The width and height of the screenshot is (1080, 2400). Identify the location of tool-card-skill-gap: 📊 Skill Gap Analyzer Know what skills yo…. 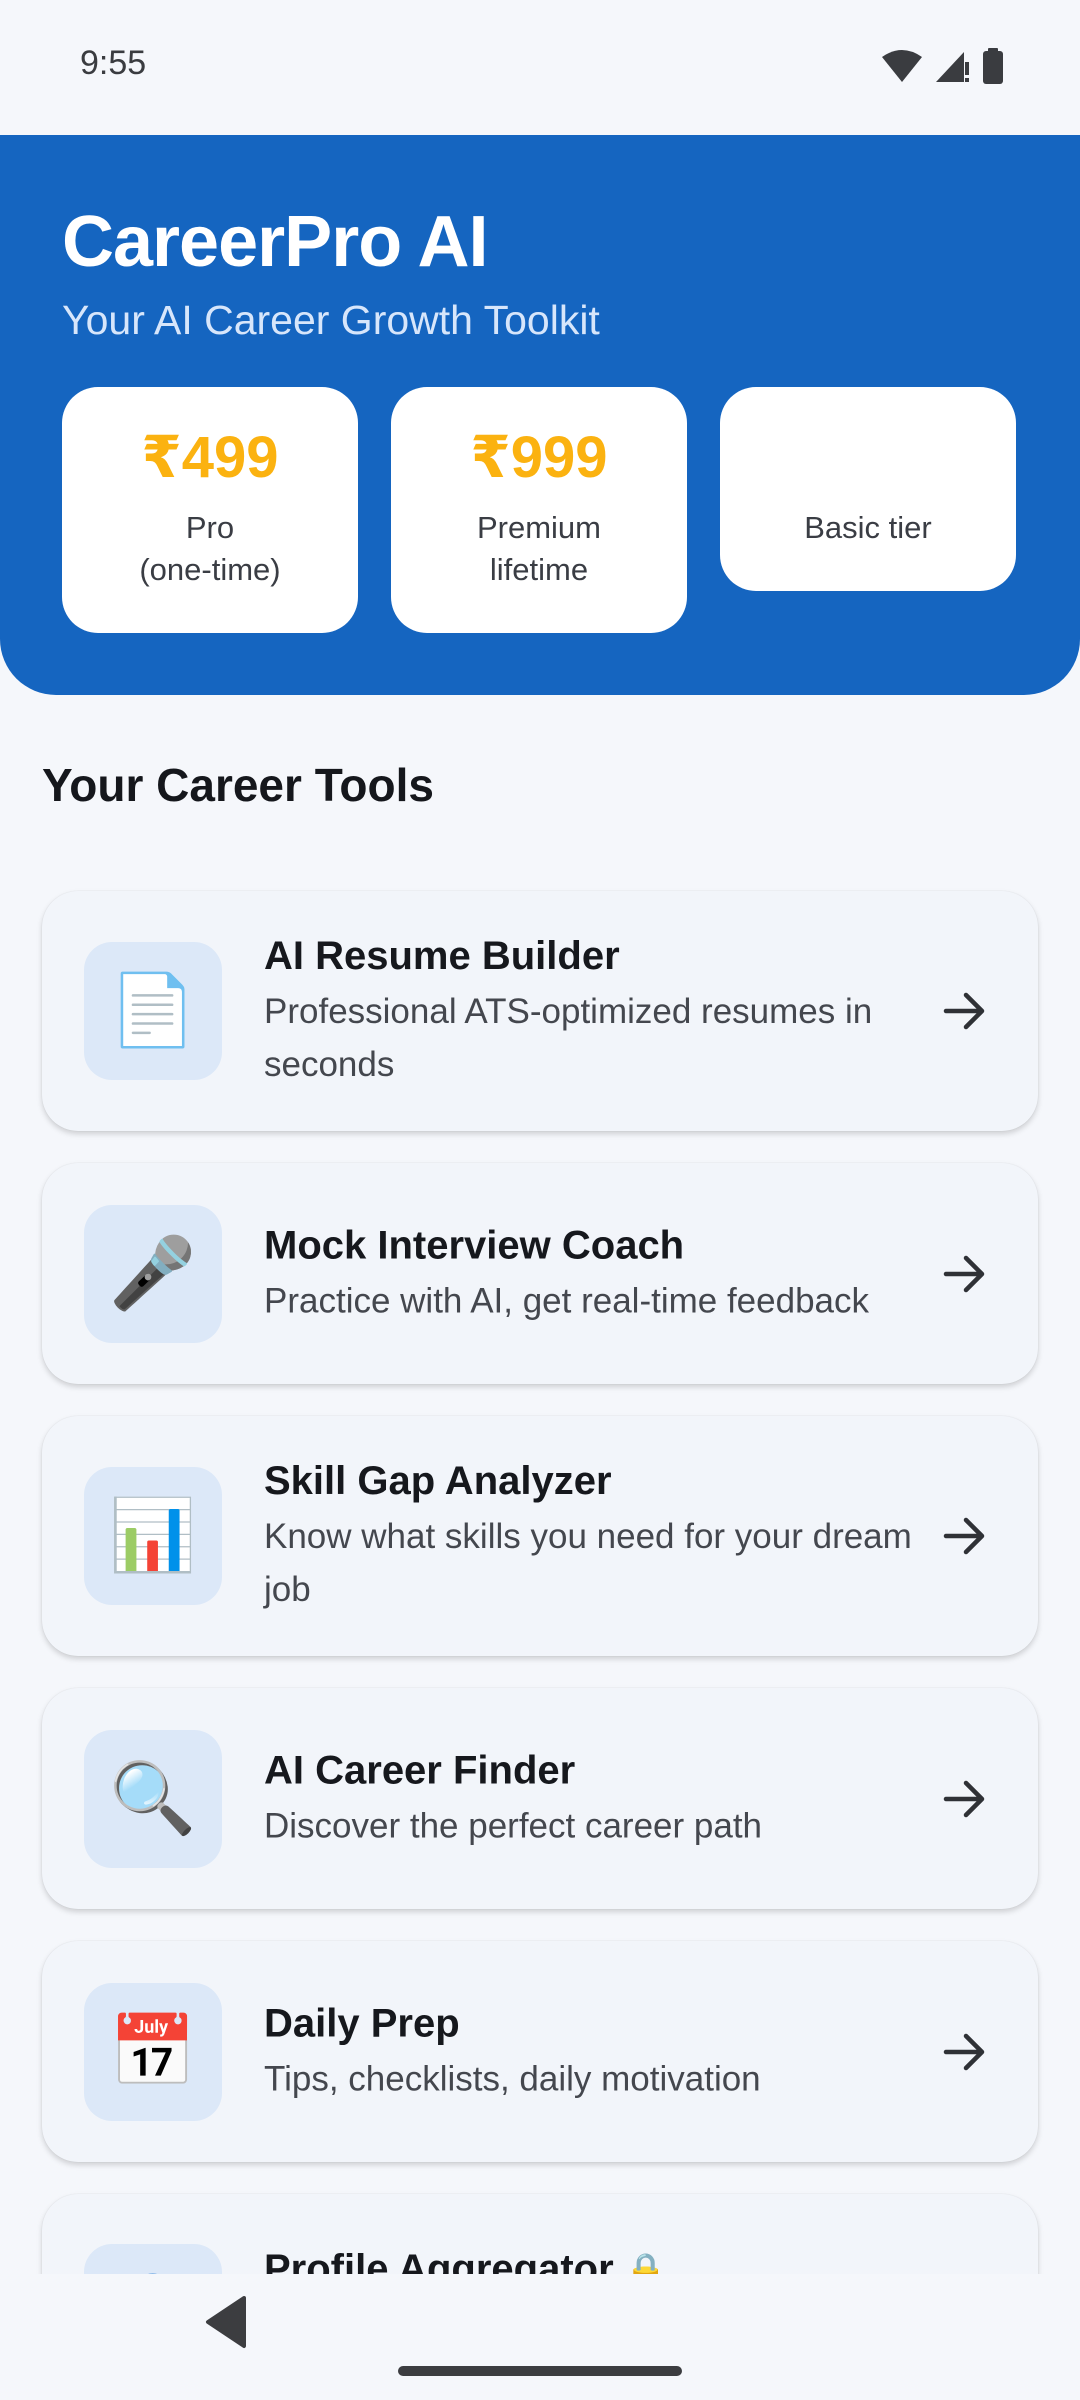
(540, 1536).